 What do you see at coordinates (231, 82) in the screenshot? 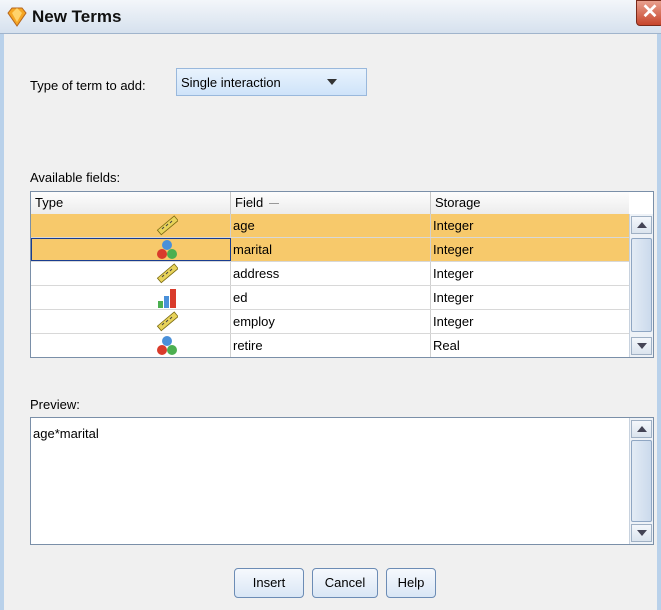
I see `term-type-value: Single interaction` at bounding box center [231, 82].